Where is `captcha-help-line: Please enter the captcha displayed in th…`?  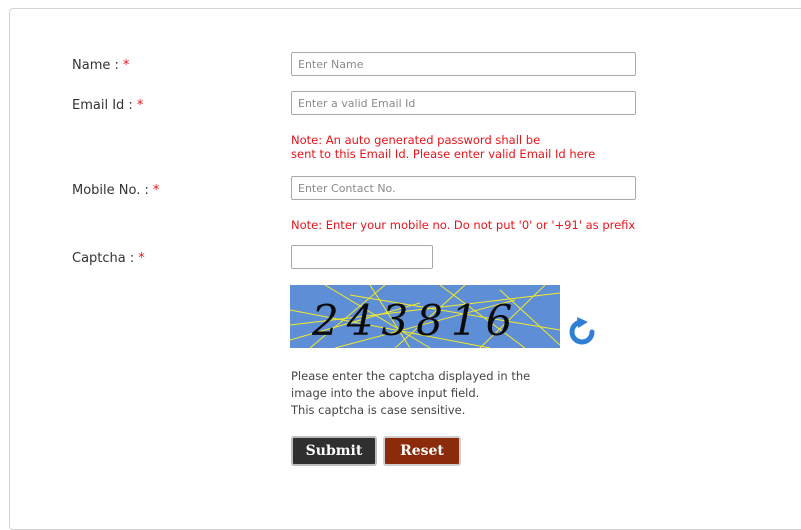
captcha-help-line: Please enter the captcha displayed in th… is located at coordinates (411, 376).